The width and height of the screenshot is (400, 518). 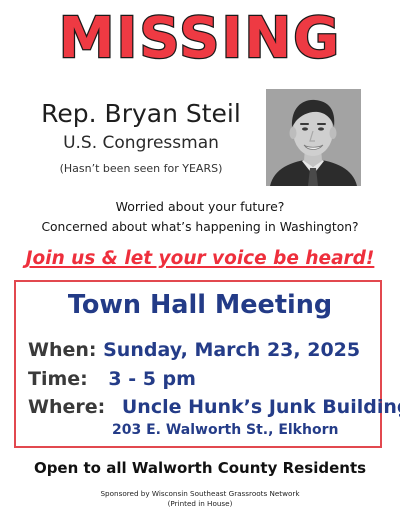 I want to click on portrait-illustration, so click(x=313, y=137).